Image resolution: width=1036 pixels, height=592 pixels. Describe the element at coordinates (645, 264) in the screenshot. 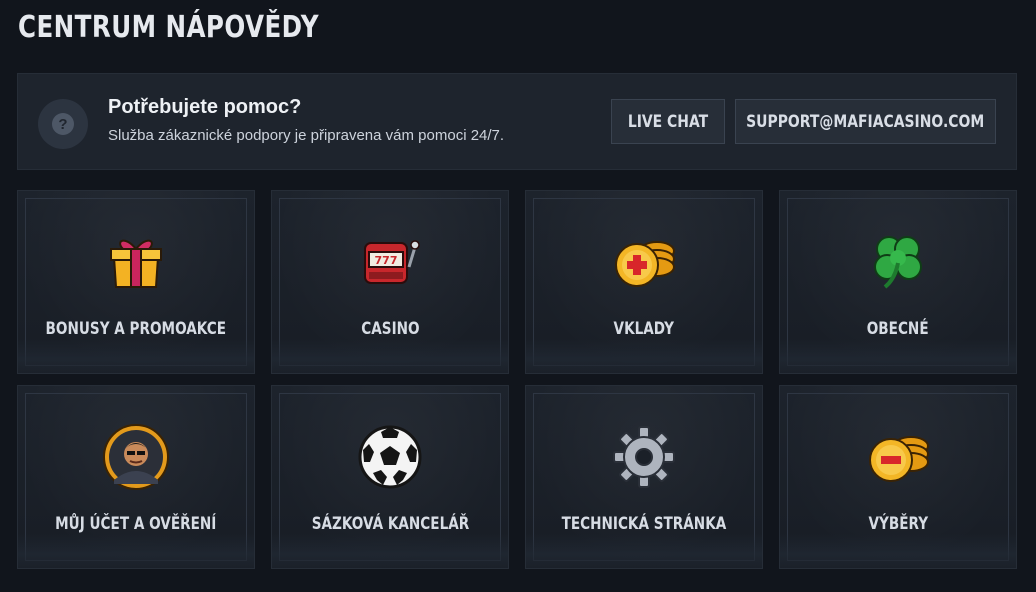

I see `coins-plus-icon` at that location.